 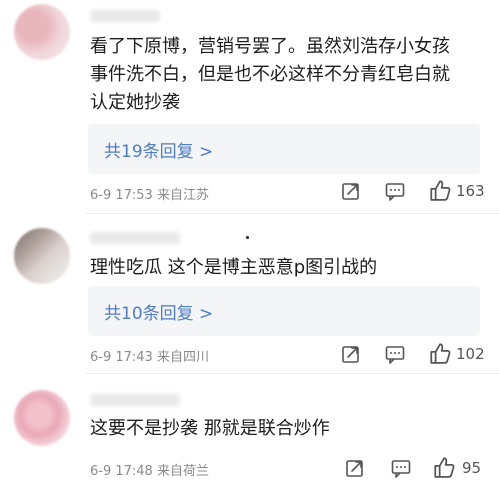 What do you see at coordinates (270, 74) in the screenshot?
I see `comment-text-line: 事件洗不白，但是也不必这样不分青红皂白就` at bounding box center [270, 74].